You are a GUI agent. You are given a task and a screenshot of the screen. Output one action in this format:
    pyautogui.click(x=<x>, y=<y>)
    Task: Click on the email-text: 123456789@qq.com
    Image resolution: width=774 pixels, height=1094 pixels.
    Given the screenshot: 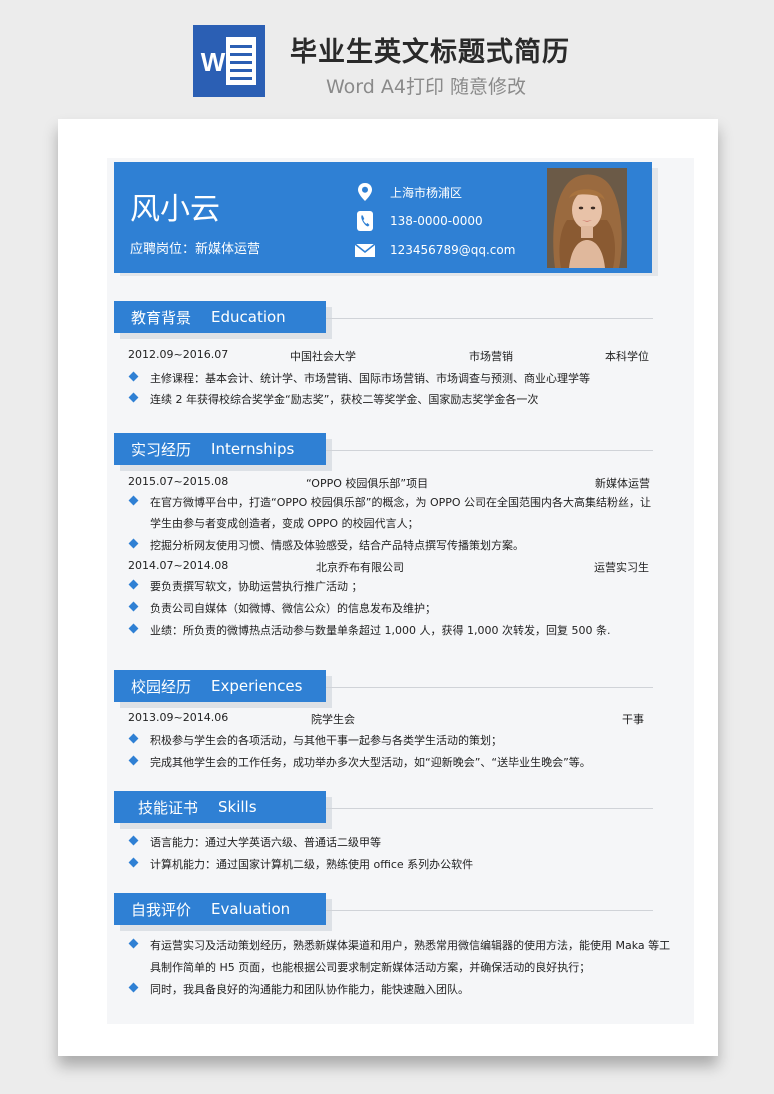 What is the action you would take?
    pyautogui.click(x=453, y=250)
    